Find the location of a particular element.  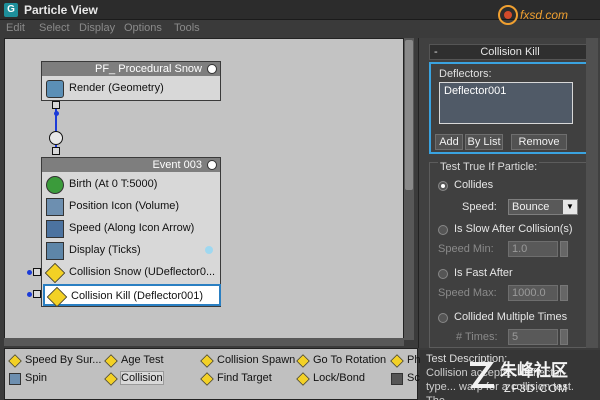

spin-icon is located at coordinates (15, 379).